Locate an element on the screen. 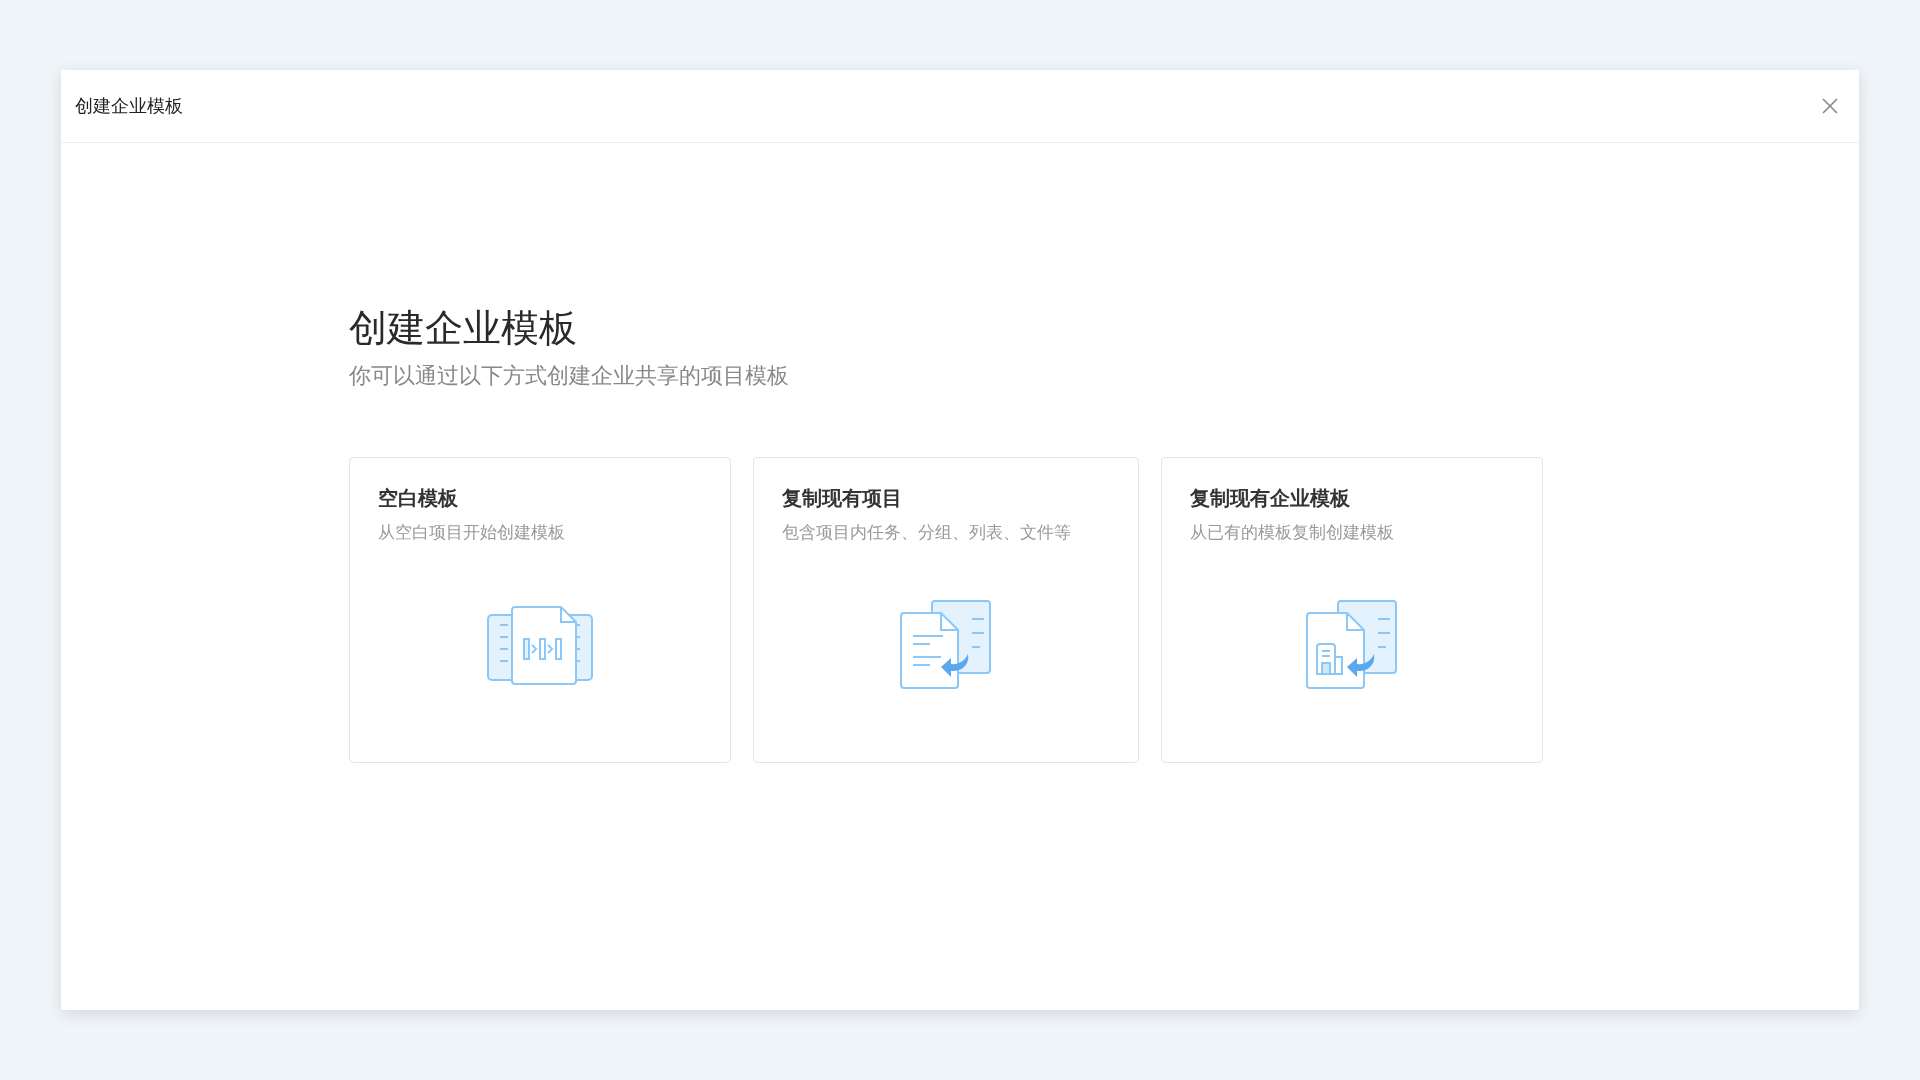 Image resolution: width=1920 pixels, height=1080 pixels. option-title: 复制现有企业模板 is located at coordinates (1270, 498).